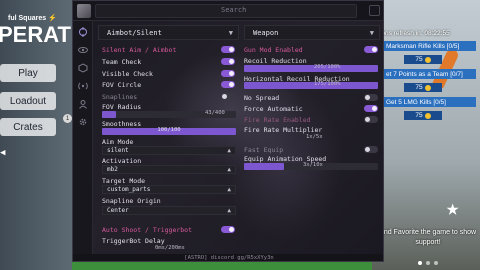 The height and width of the screenshot is (270, 480). What do you see at coordinates (312, 32) in the screenshot?
I see `weapon-tab: Weapon ▼` at bounding box center [312, 32].